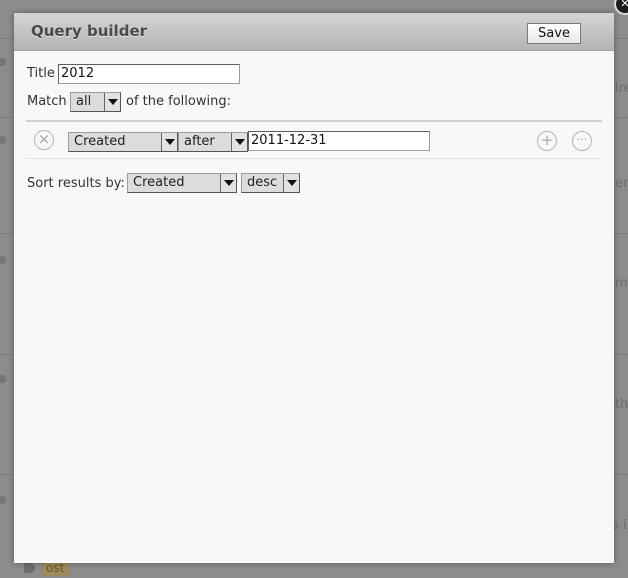 The height and width of the screenshot is (578, 628). I want to click on sort-order-select: desc, so click(270, 183).